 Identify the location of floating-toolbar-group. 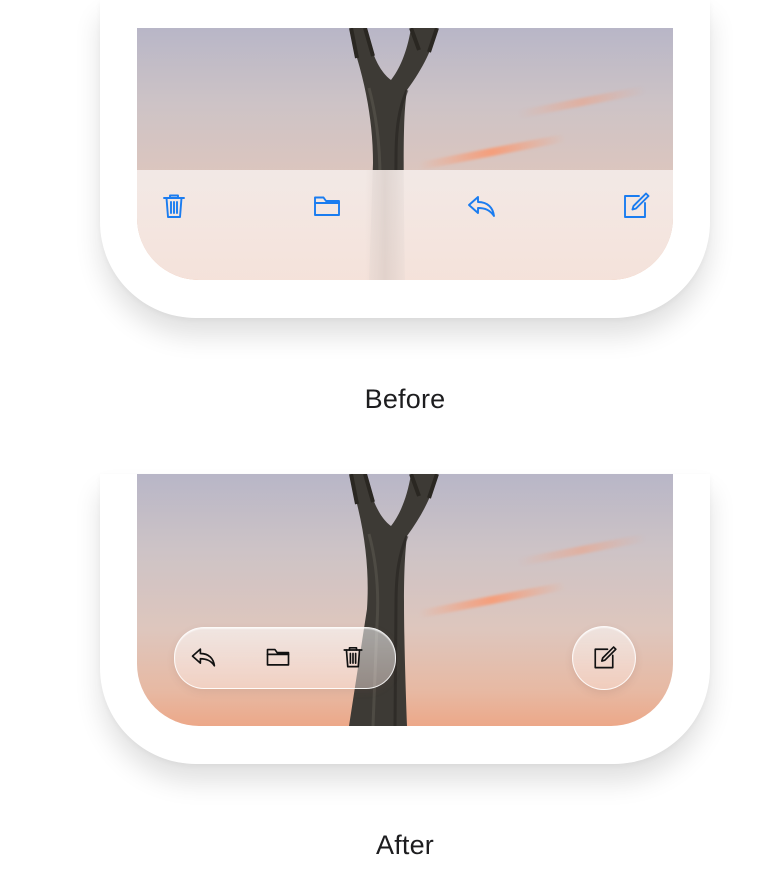
(285, 658).